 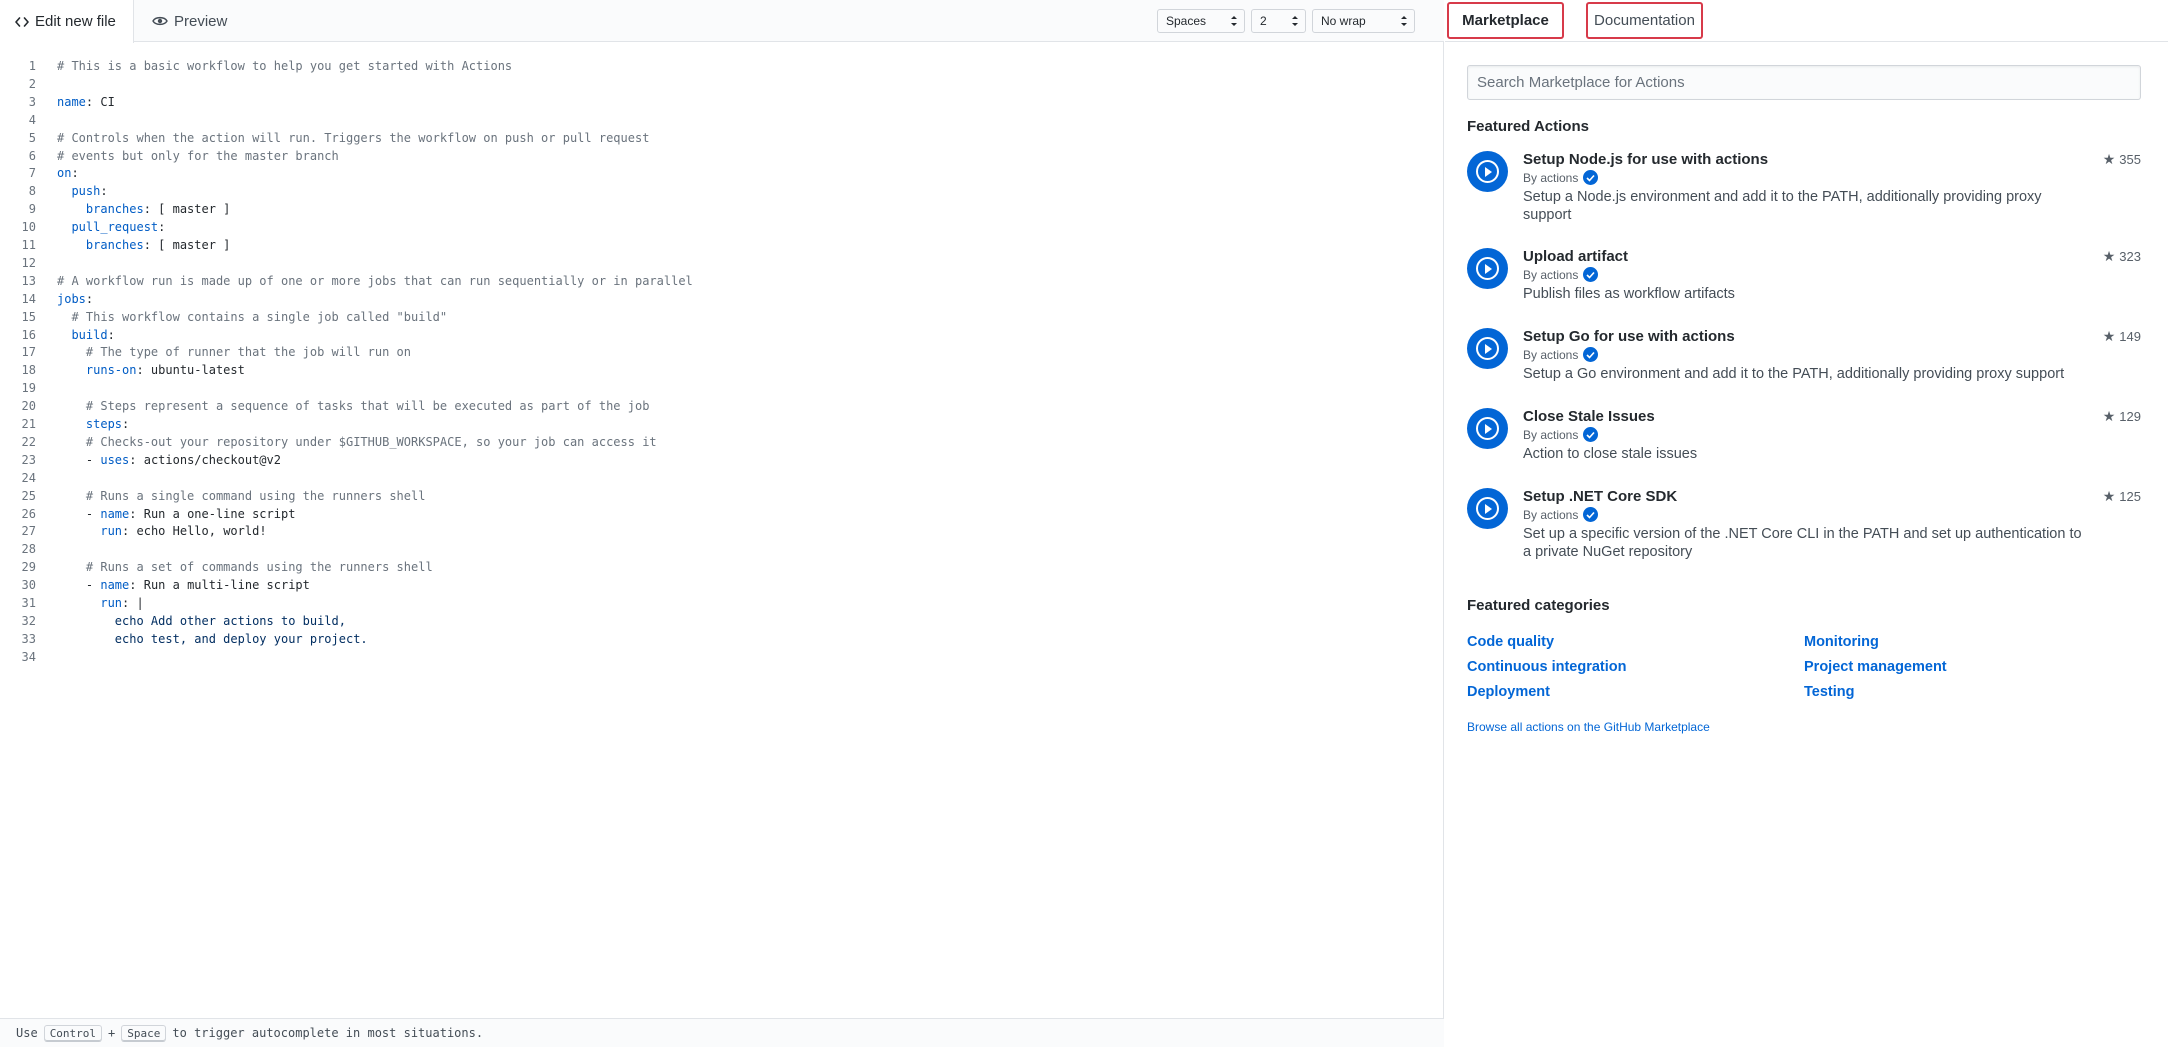 What do you see at coordinates (720, 209) in the screenshot?
I see `code-line: 9 branches: [ master ]` at bounding box center [720, 209].